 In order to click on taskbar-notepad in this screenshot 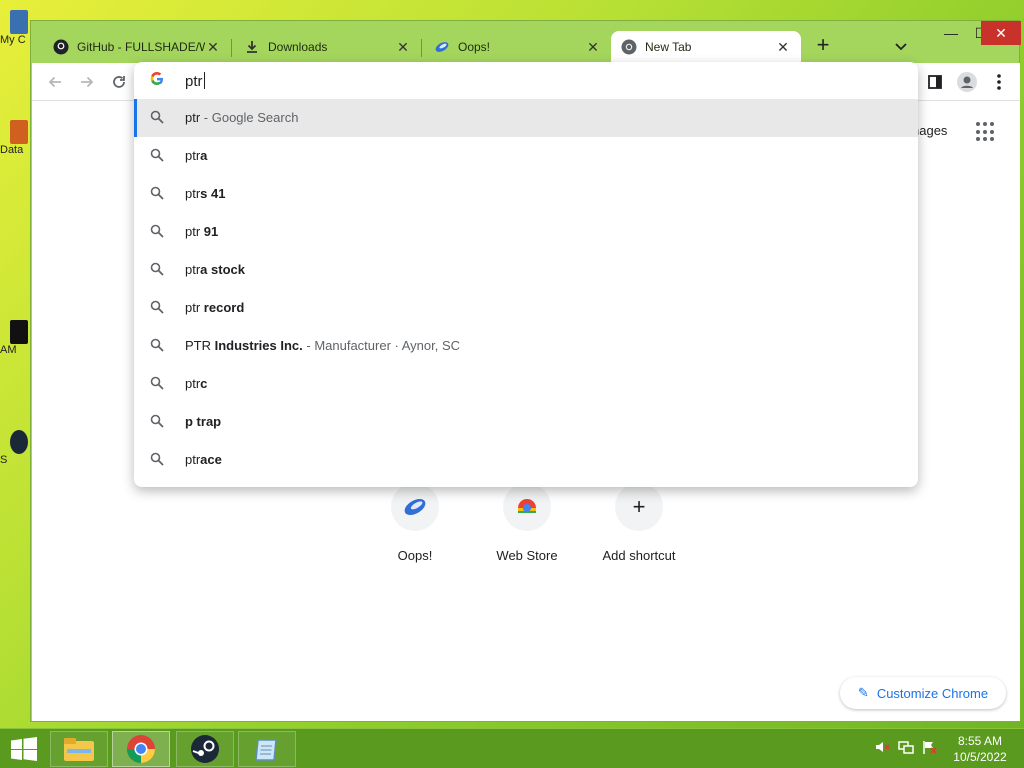, I will do `click(267, 749)`.